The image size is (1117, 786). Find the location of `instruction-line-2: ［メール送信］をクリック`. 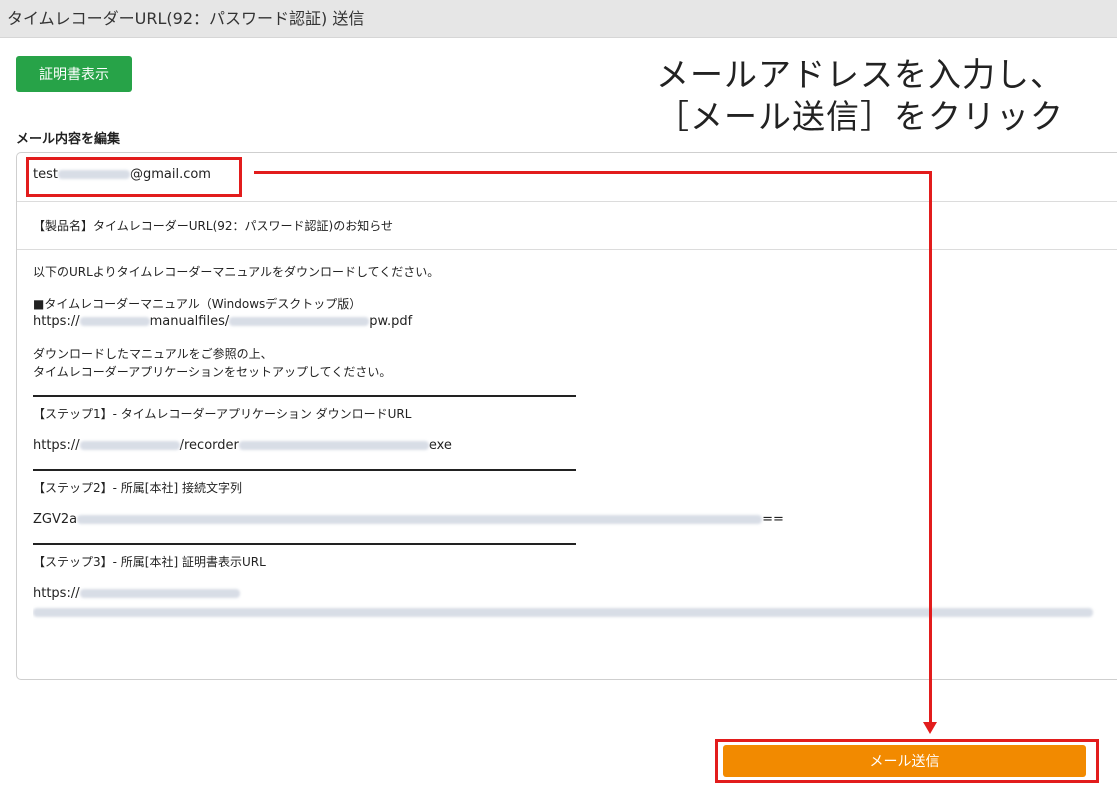

instruction-line-2: ［メール送信］をクリック is located at coordinates (860, 116).